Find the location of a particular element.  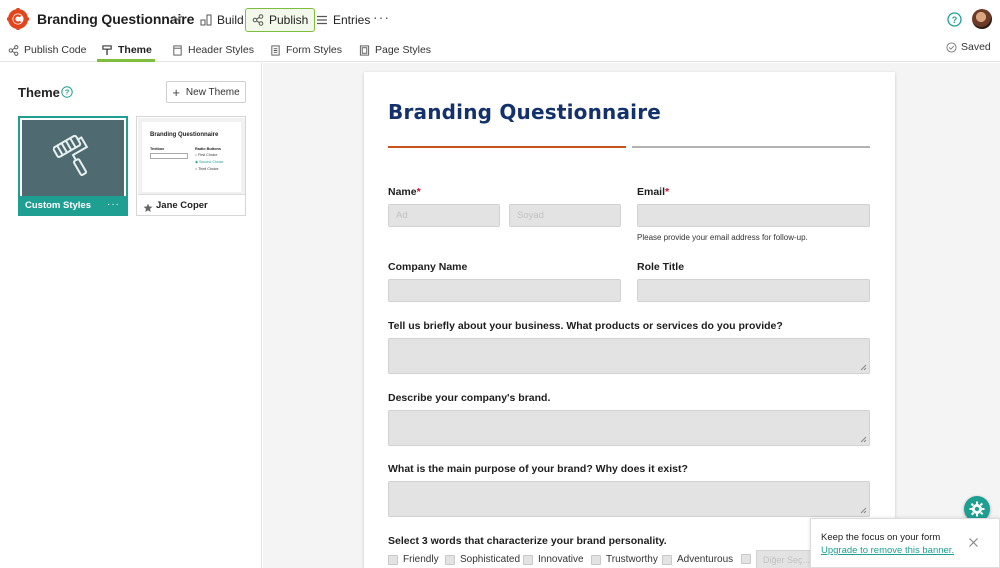

panel-title: Theme is located at coordinates (39, 92).